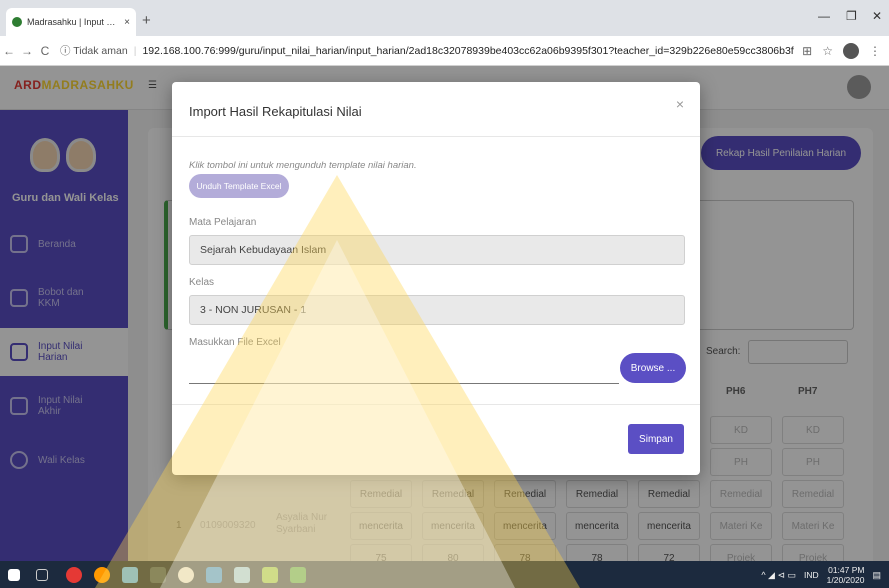 This screenshot has width=889, height=588. What do you see at coordinates (436, 136) in the screenshot?
I see `modal-header-divider` at bounding box center [436, 136].